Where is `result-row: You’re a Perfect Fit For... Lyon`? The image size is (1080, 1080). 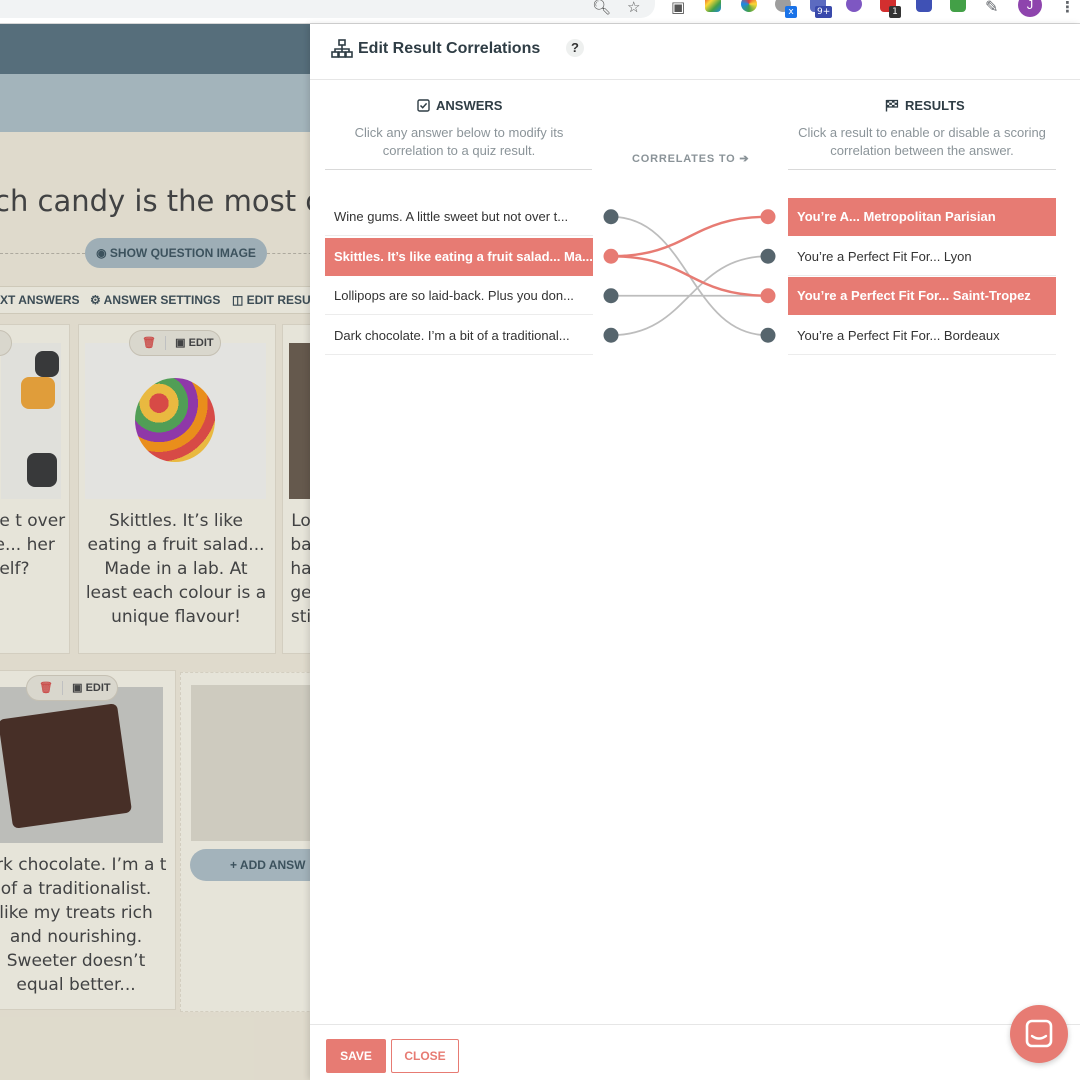 result-row: You’re a Perfect Fit For... Lyon is located at coordinates (922, 257).